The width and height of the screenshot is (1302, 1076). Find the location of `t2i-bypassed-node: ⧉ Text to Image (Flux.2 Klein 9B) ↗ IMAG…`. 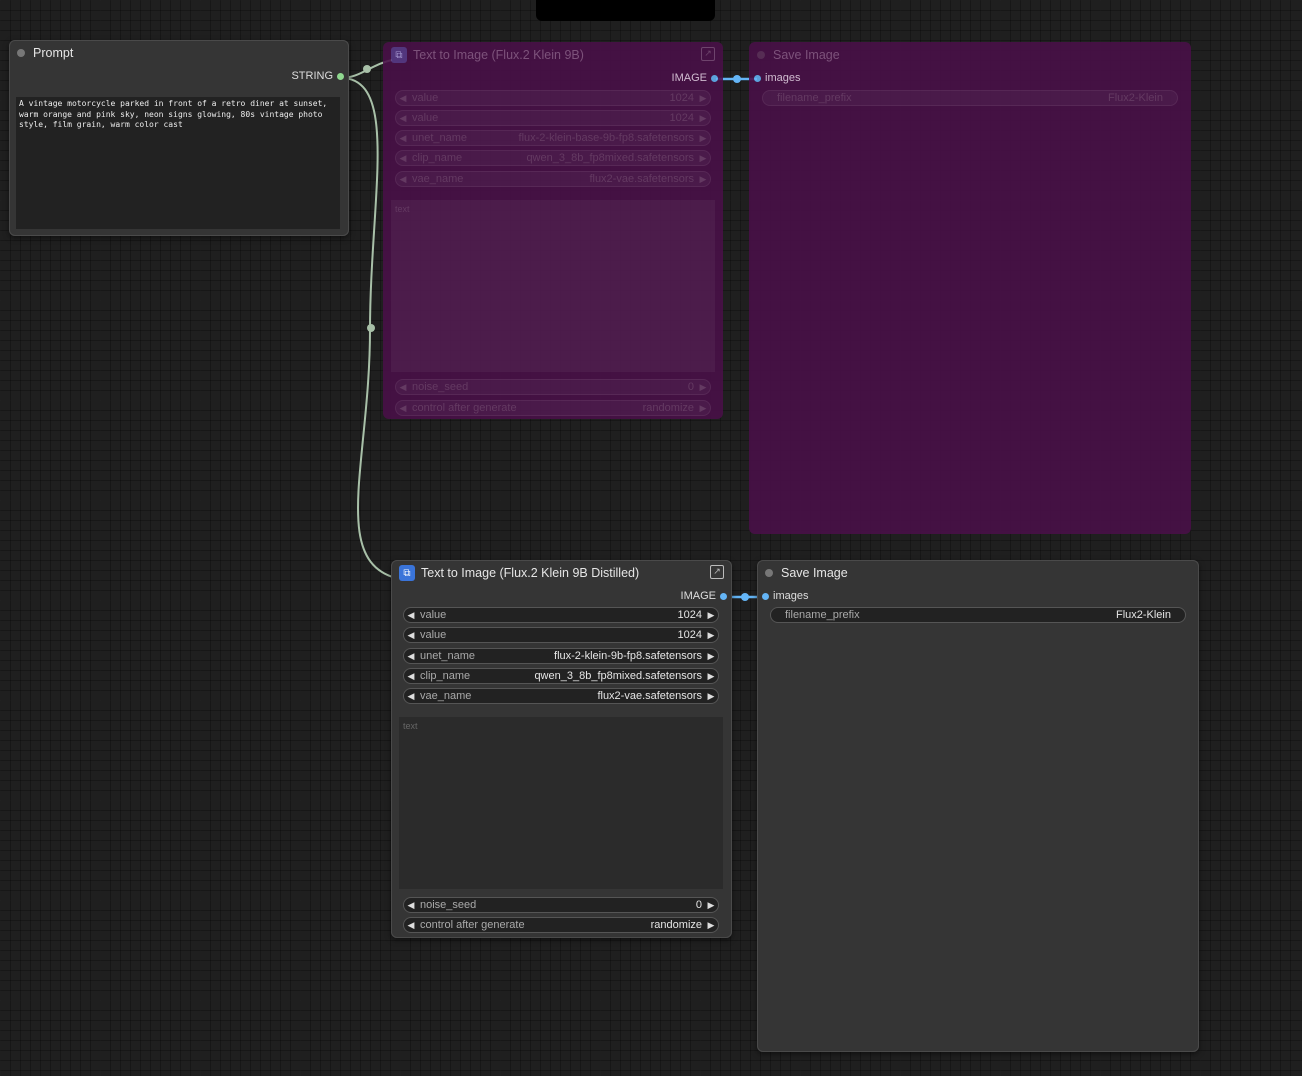

t2i-bypassed-node: ⧉ Text to Image (Flux.2 Klein 9B) ↗ IMAG… is located at coordinates (553, 230).